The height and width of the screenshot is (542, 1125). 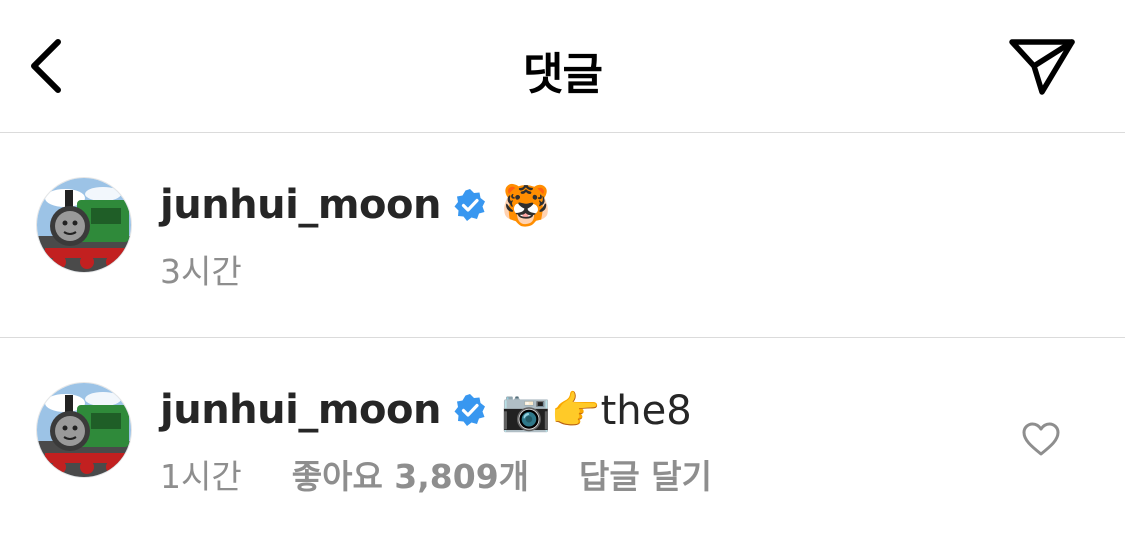 I want to click on reply-button: 답글 달기, so click(x=645, y=474).